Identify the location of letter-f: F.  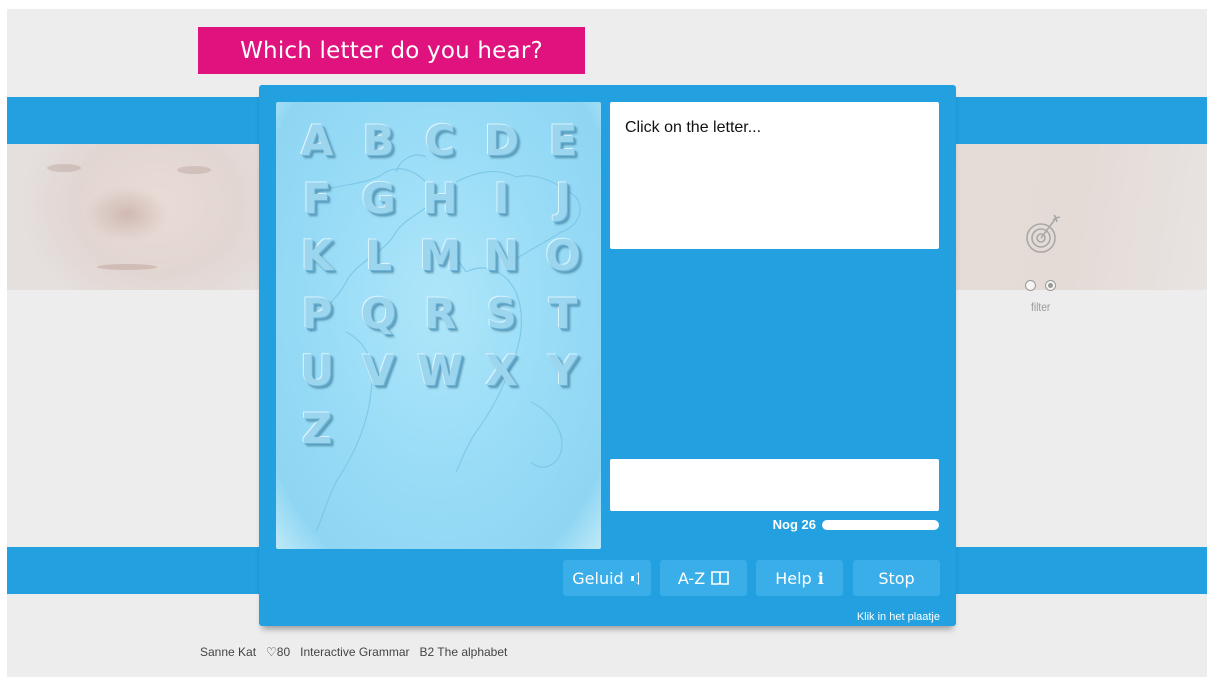
(317, 199).